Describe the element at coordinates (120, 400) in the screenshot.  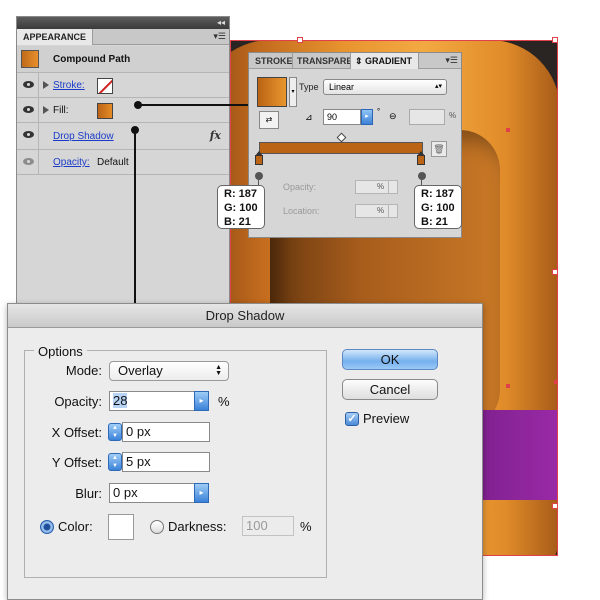
I see `opacity-input-value: 28` at that location.